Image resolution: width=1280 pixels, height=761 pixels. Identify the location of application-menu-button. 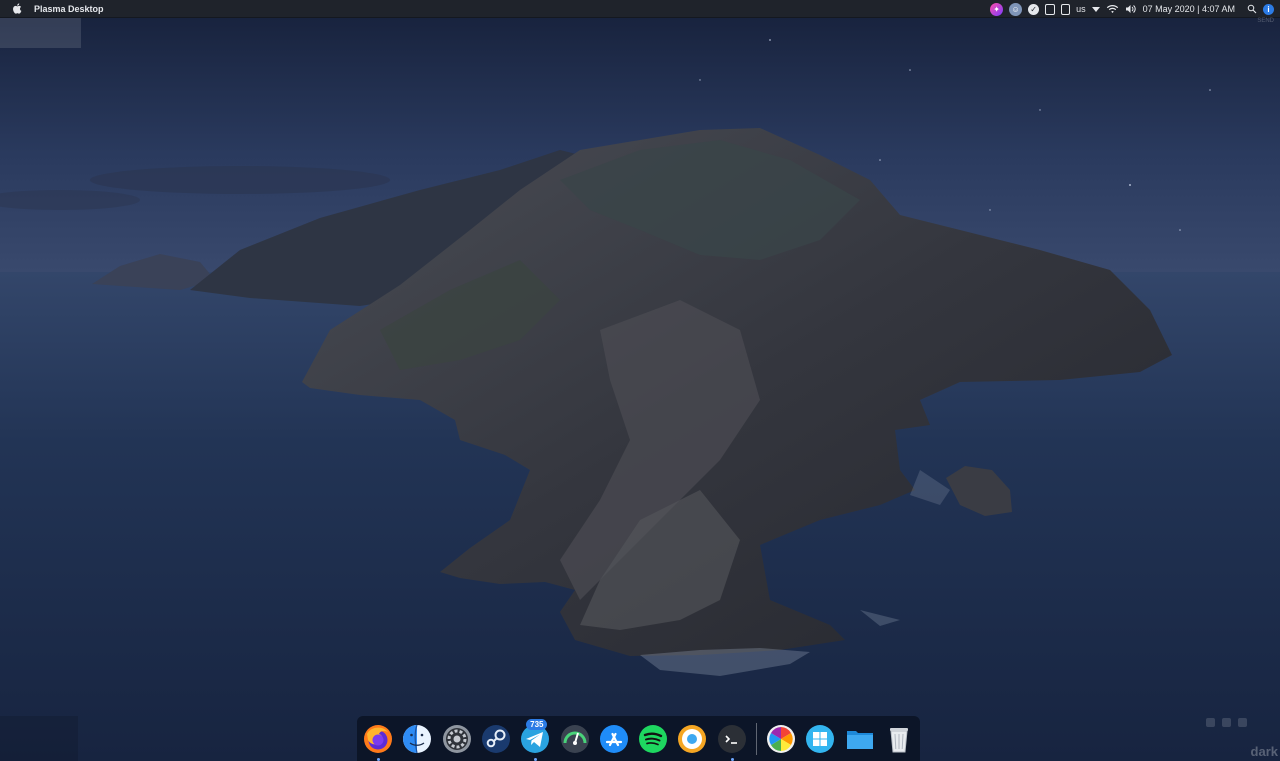
(17, 9).